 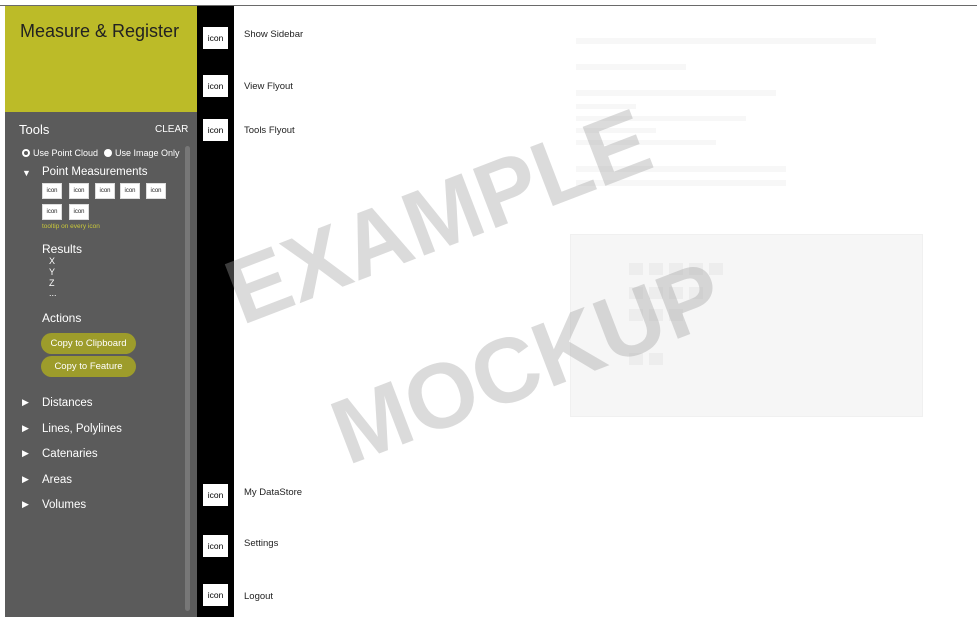 What do you see at coordinates (88, 366) in the screenshot?
I see `copy-to-feature-button: Copy to Feature` at bounding box center [88, 366].